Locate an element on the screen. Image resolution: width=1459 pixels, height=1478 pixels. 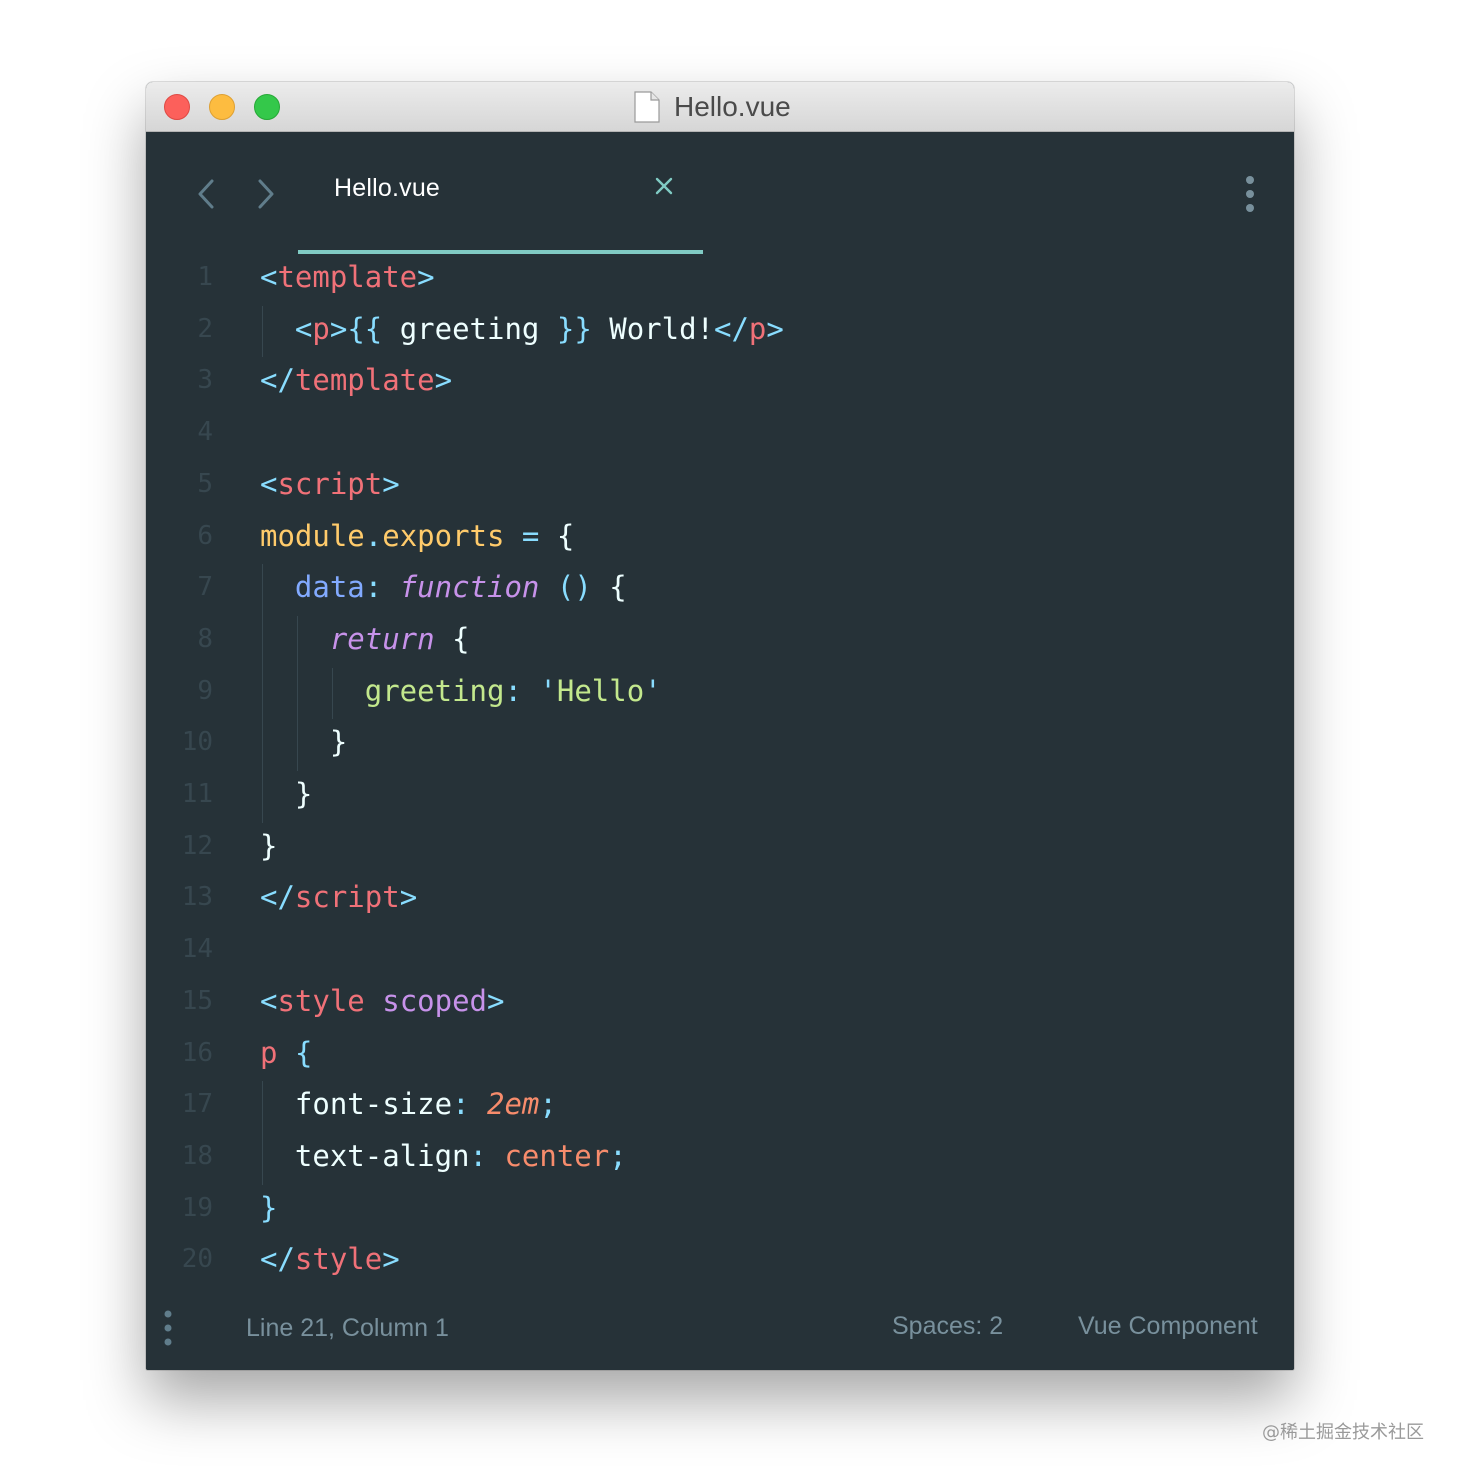
code-text: <script> is located at coordinates (330, 484).